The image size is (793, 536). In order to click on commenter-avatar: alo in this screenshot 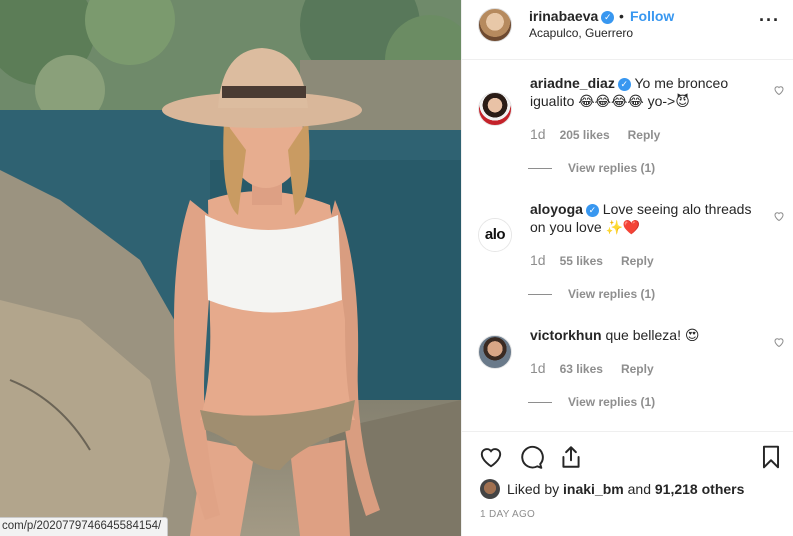, I will do `click(495, 235)`.